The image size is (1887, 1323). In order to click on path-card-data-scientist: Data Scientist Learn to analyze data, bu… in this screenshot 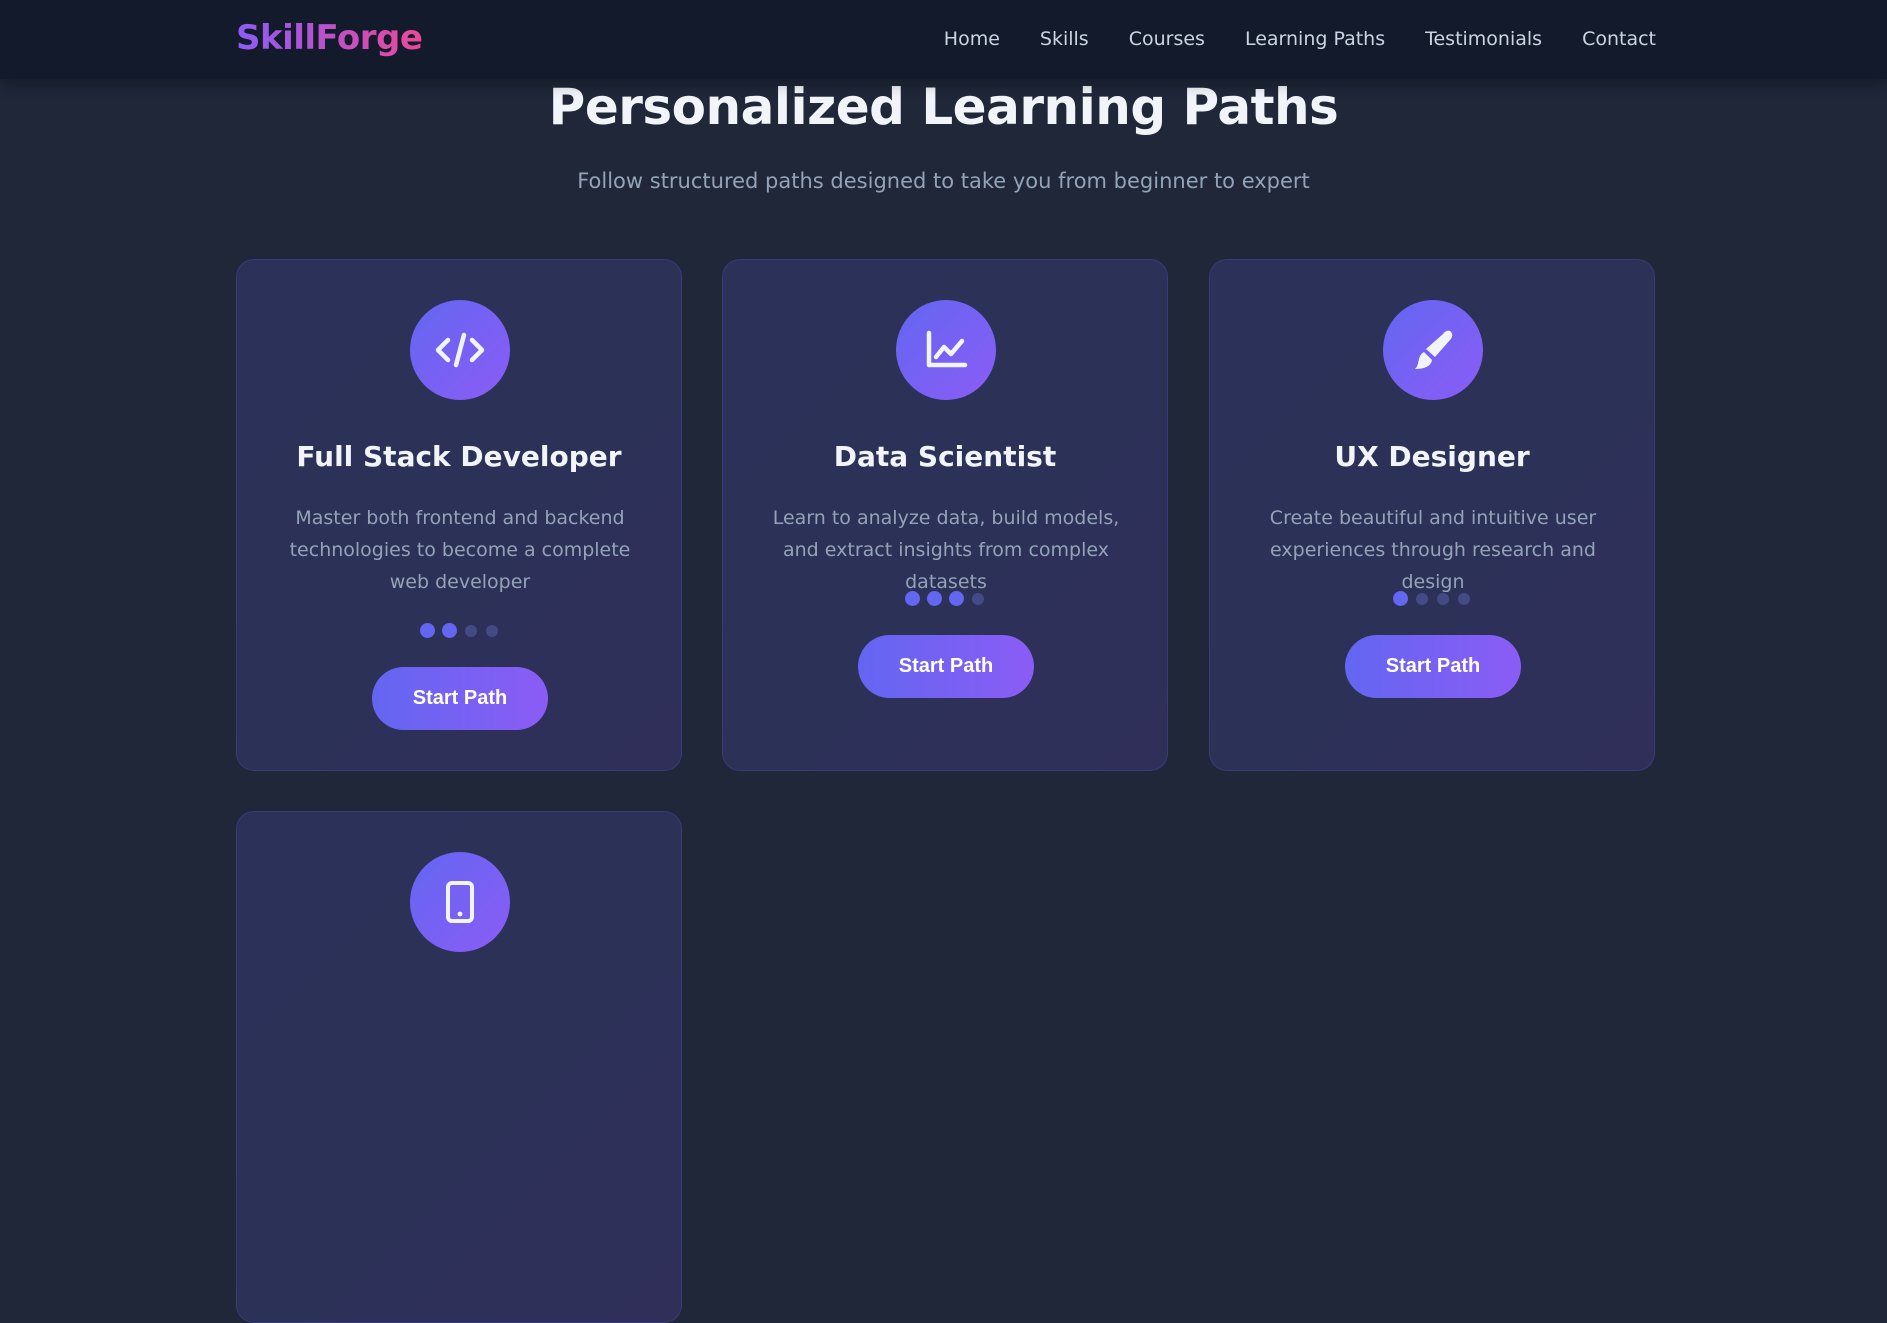, I will do `click(945, 515)`.